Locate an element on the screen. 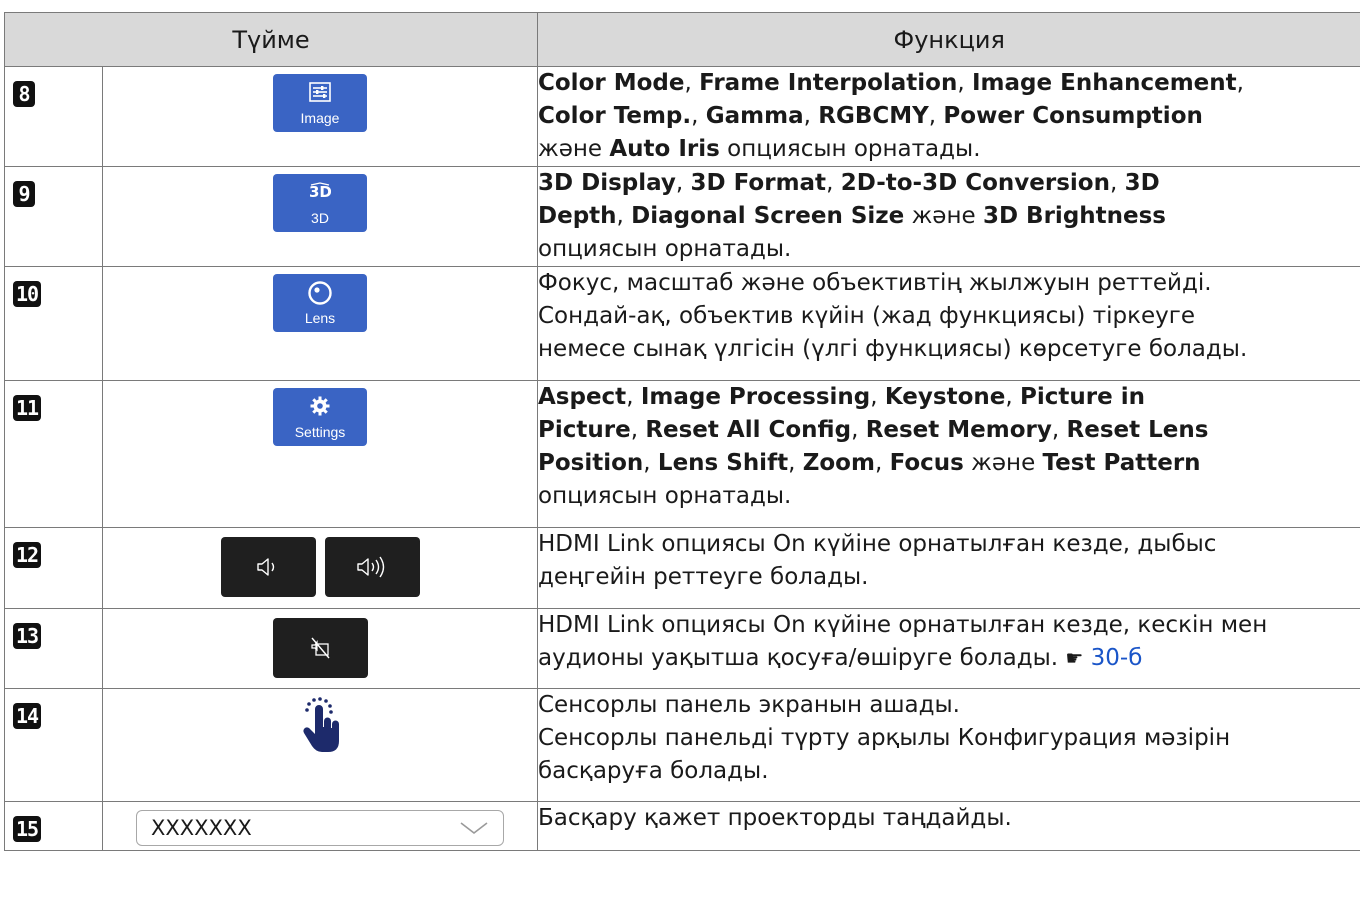 The width and height of the screenshot is (1360, 917). option-name: 3D Brightness is located at coordinates (1074, 216).